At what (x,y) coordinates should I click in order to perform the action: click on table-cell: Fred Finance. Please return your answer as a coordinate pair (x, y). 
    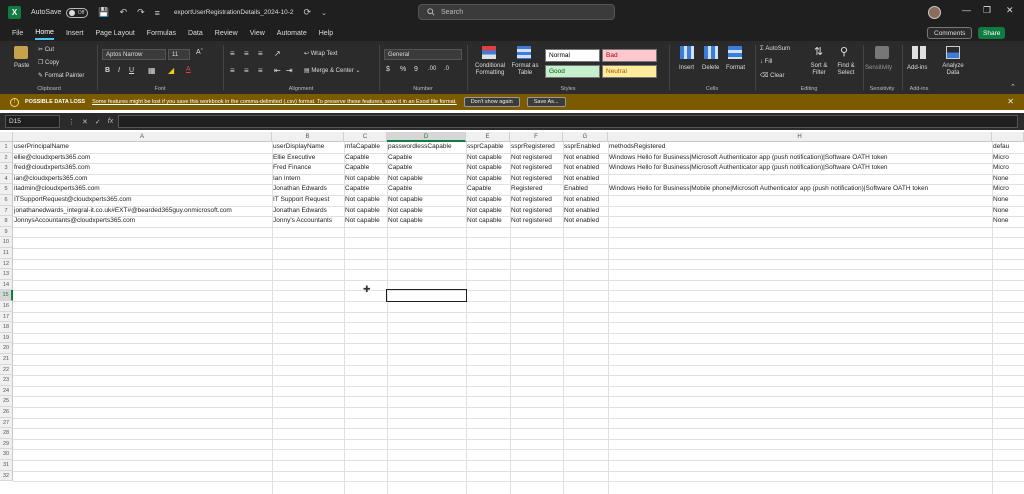
    Looking at the image, I should click on (308, 168).